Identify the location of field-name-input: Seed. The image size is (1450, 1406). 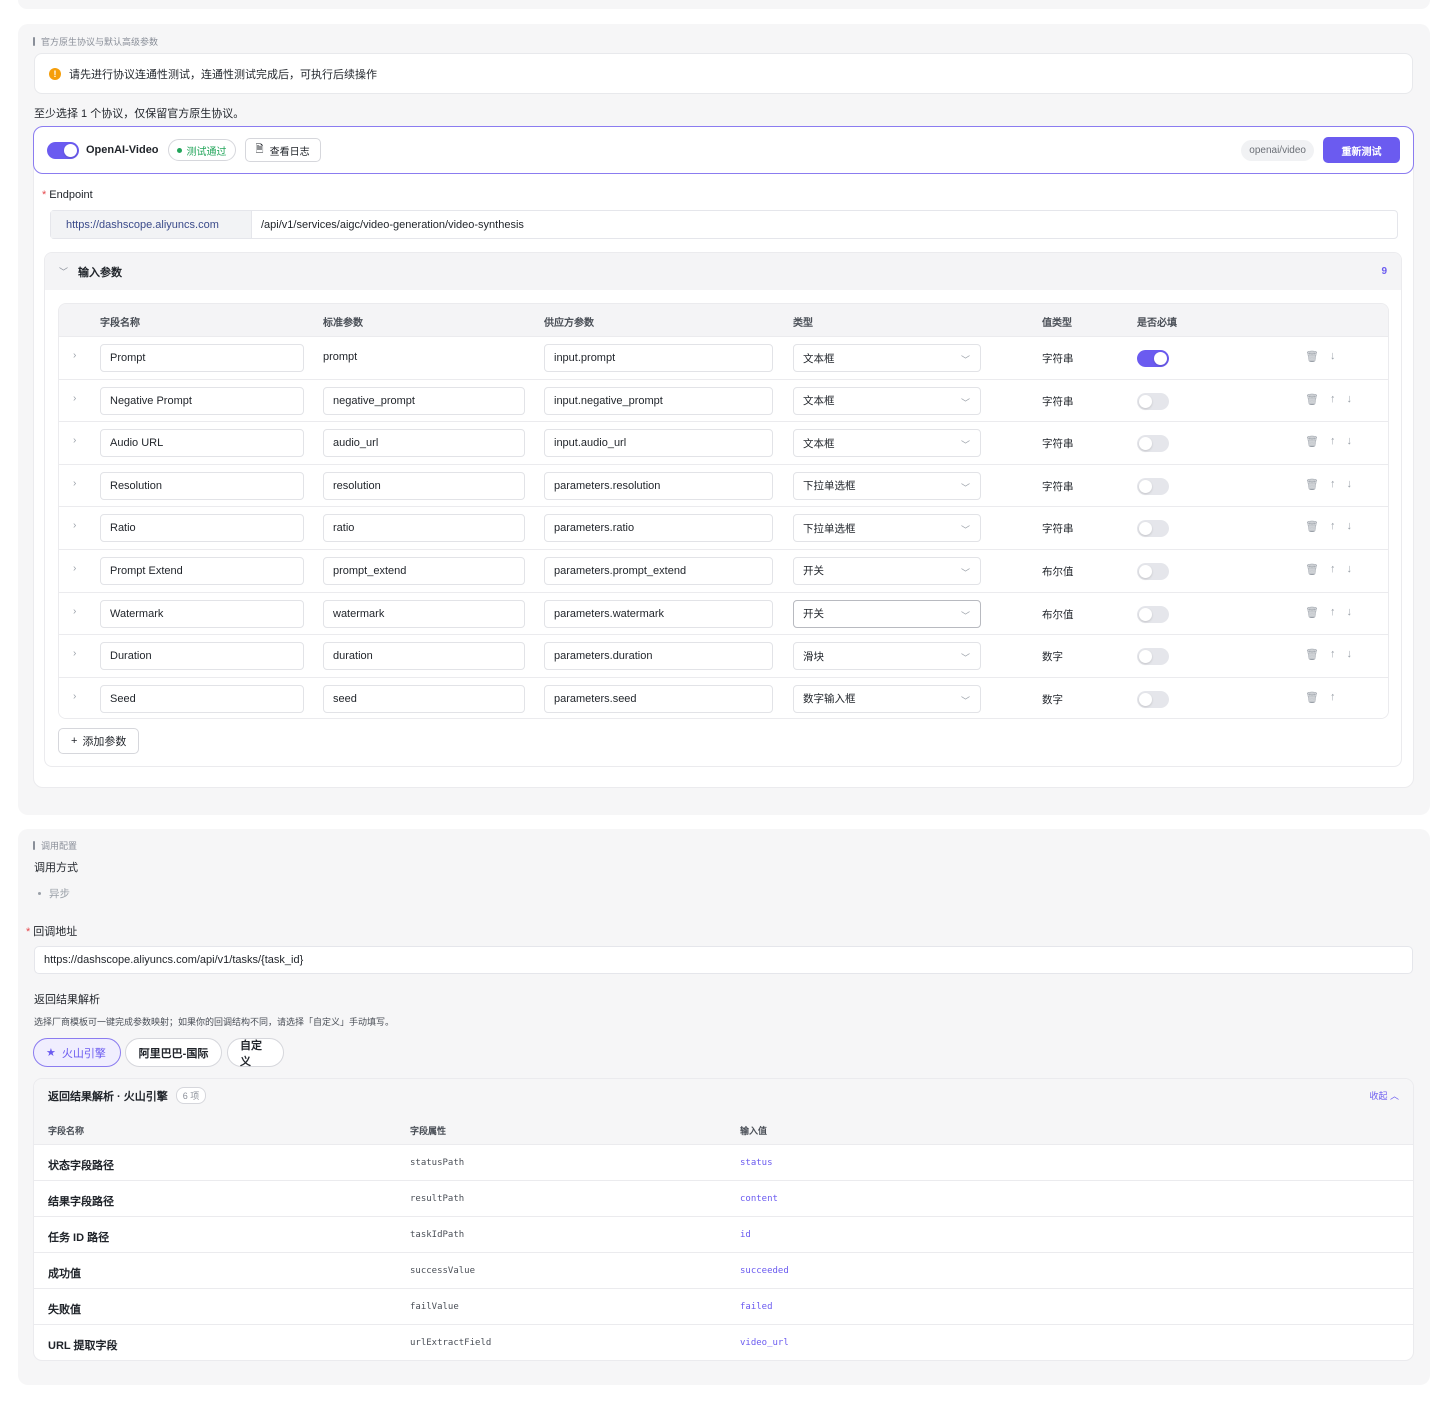
(202, 698).